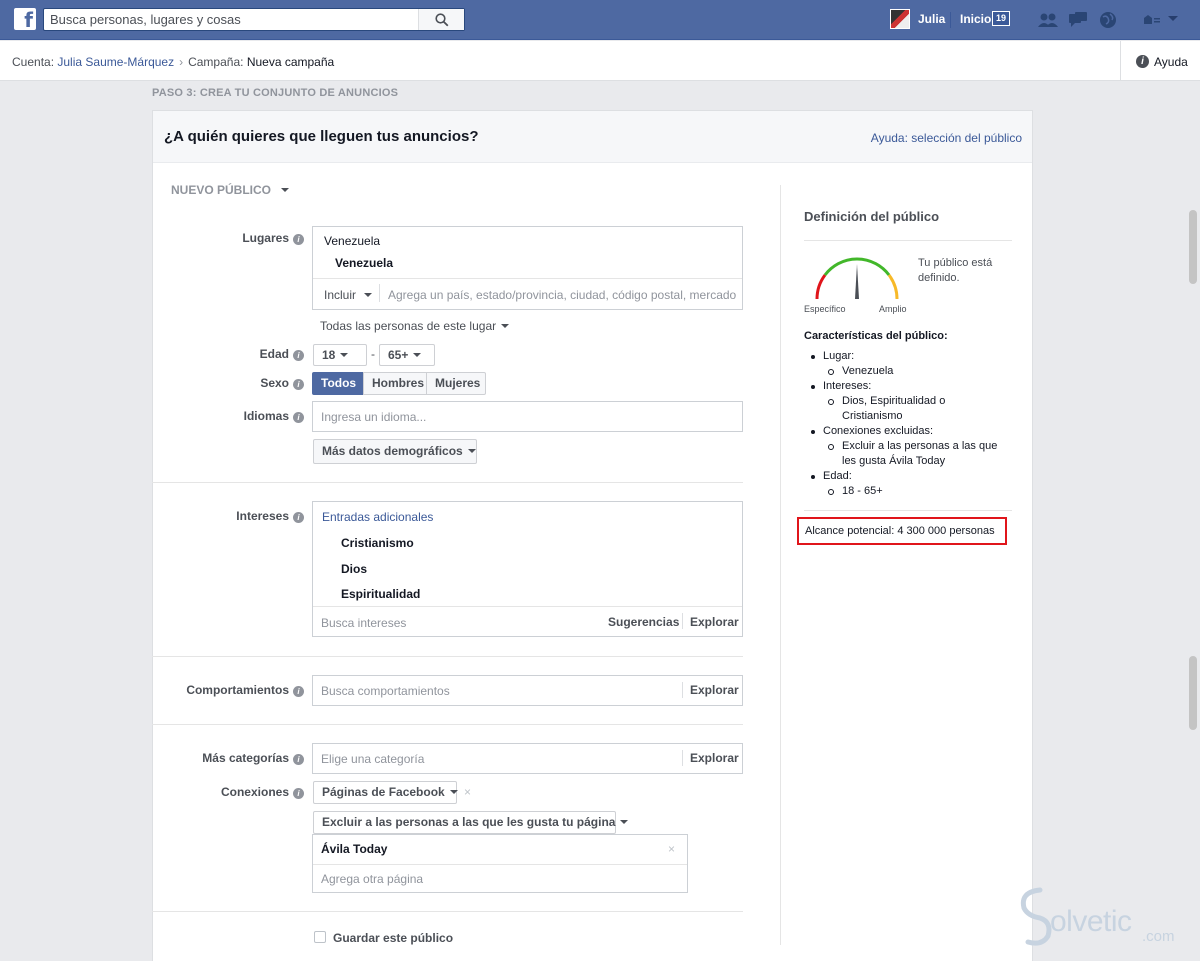  I want to click on interests-label: Intereses i, so click(252, 516).